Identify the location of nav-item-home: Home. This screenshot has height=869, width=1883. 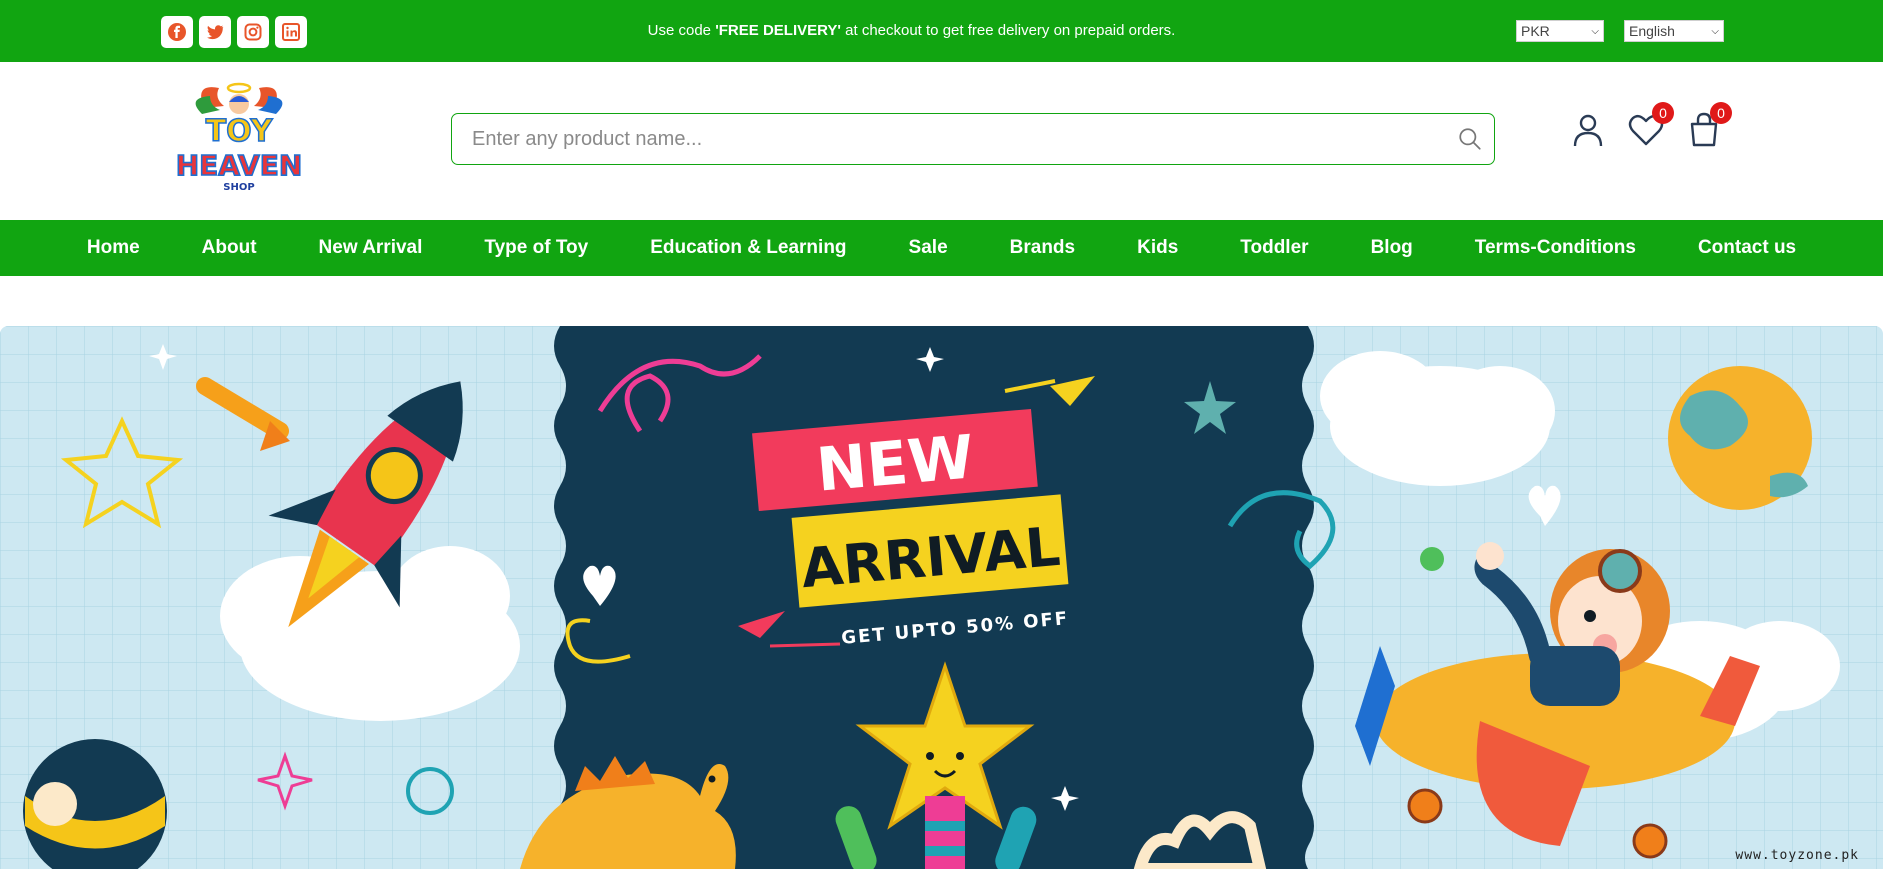
(113, 248).